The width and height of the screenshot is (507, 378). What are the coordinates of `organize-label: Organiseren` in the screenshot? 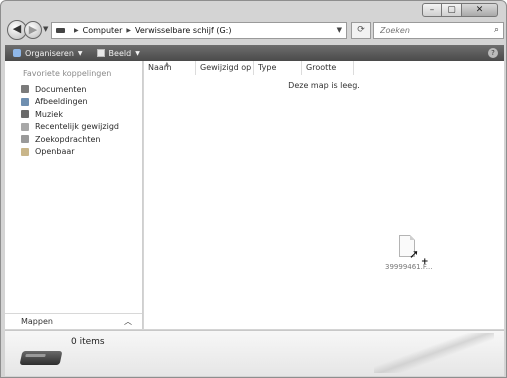 It's located at (49, 53).